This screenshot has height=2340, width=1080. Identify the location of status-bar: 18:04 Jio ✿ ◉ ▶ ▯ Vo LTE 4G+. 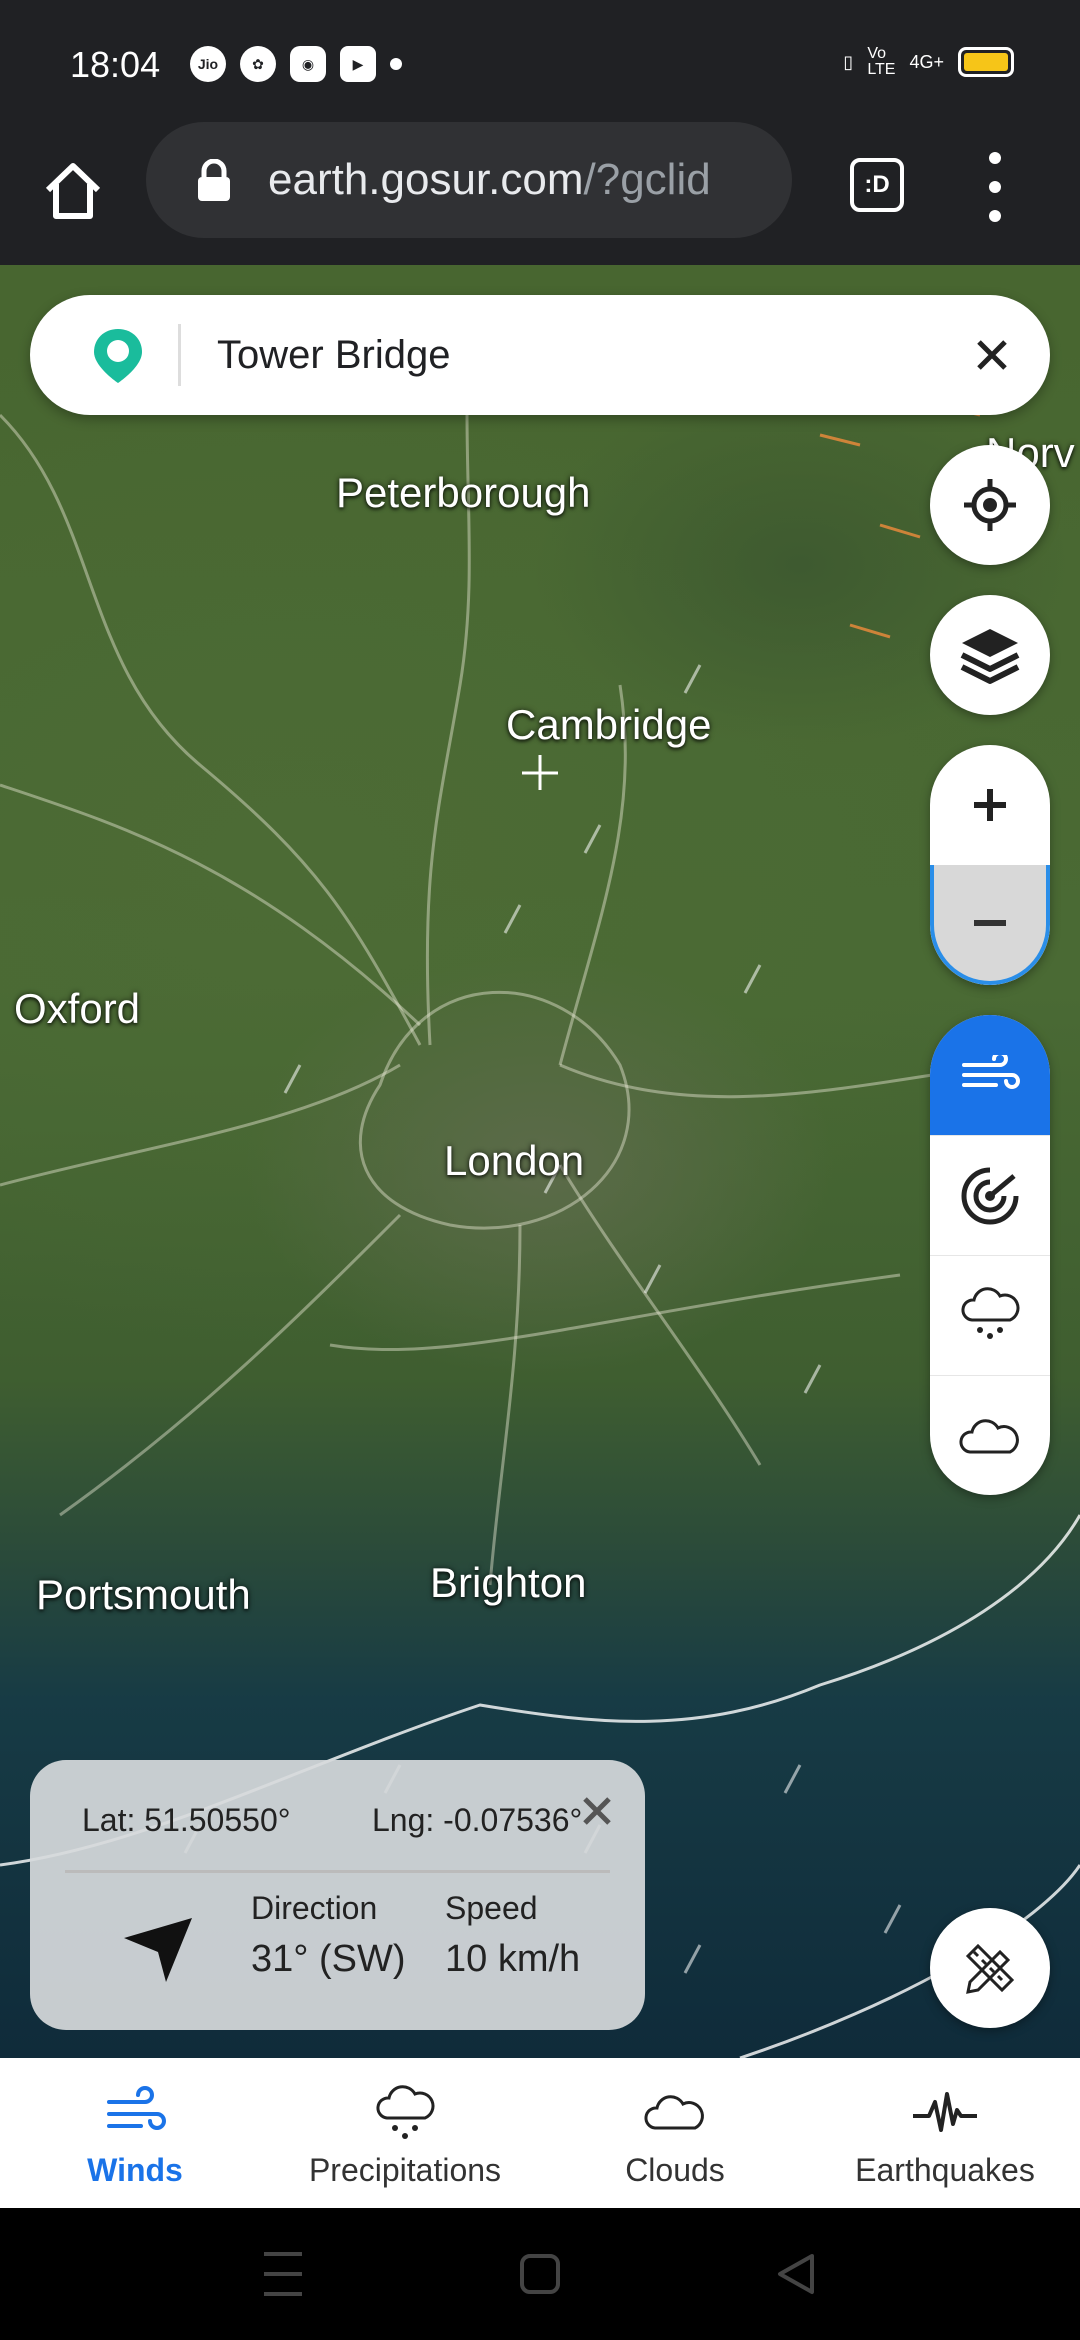
(540, 65).